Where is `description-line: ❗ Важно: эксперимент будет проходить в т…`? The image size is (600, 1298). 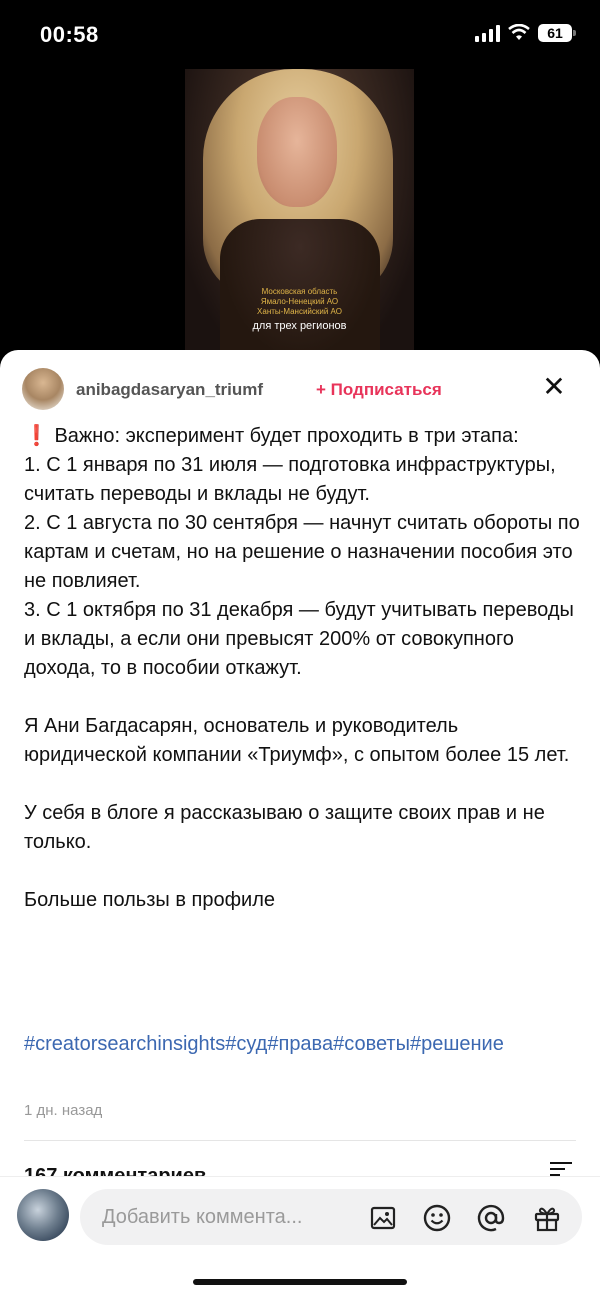 description-line: ❗ Важно: эксперимент будет проходить в т… is located at coordinates (271, 436).